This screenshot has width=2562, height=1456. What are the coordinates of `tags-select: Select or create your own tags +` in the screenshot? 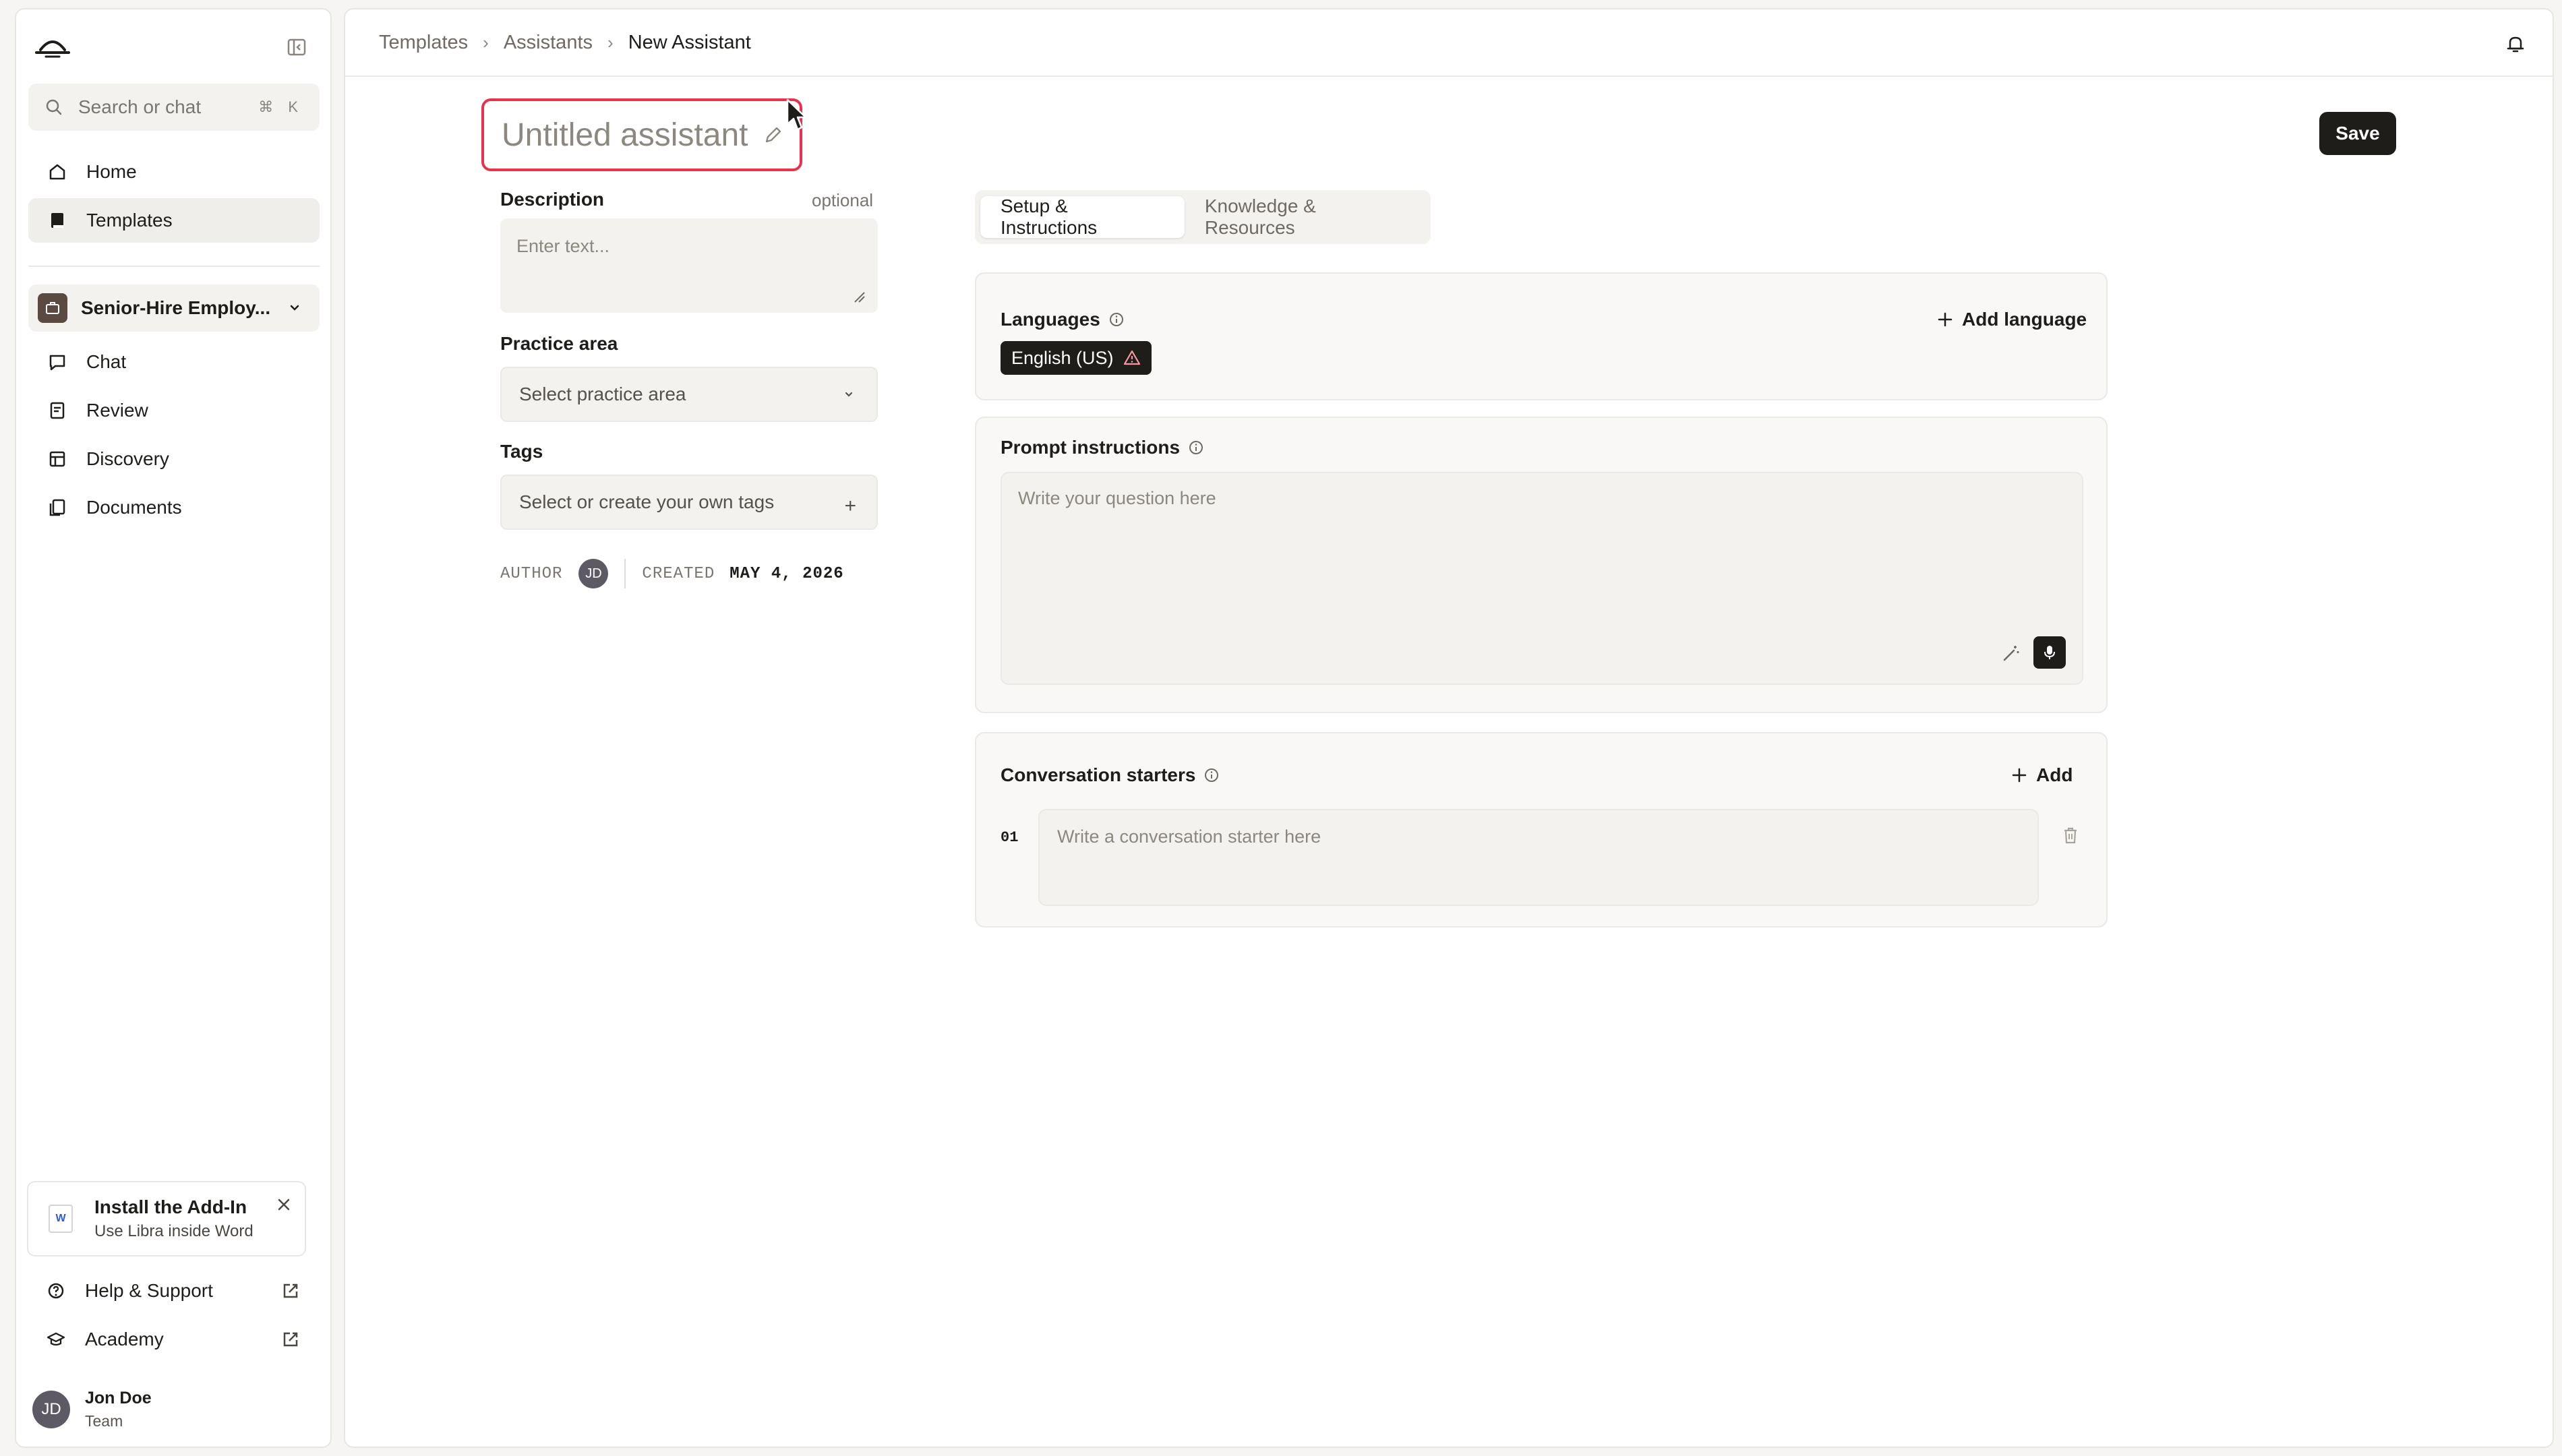 It's located at (689, 502).